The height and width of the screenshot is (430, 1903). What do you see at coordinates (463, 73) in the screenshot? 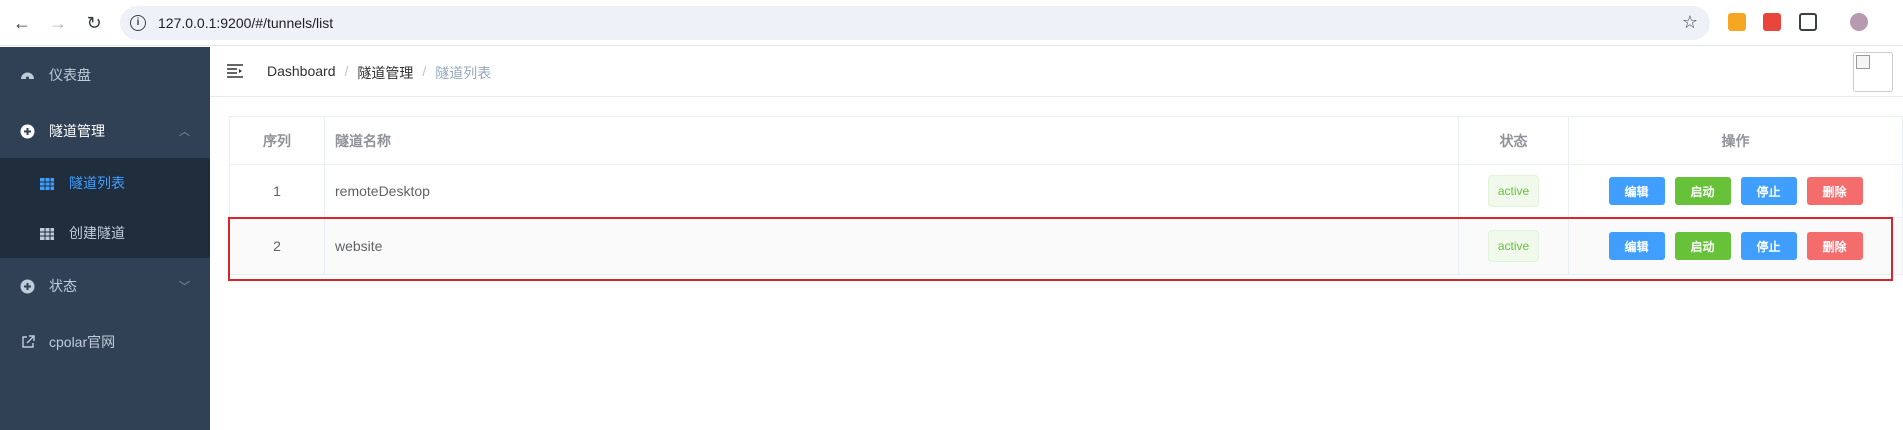
I see `breadcrumb-current: 隧道列表` at bounding box center [463, 73].